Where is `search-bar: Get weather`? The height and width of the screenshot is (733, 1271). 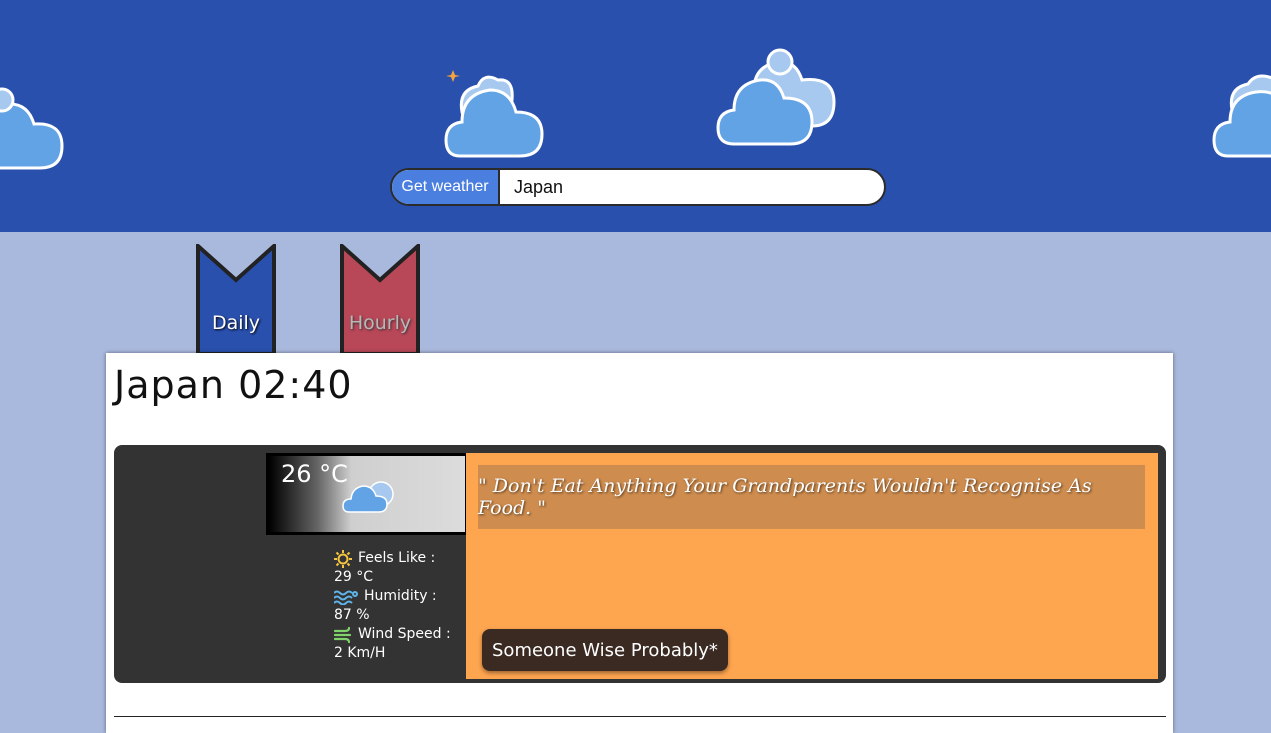
search-bar: Get weather is located at coordinates (638, 187).